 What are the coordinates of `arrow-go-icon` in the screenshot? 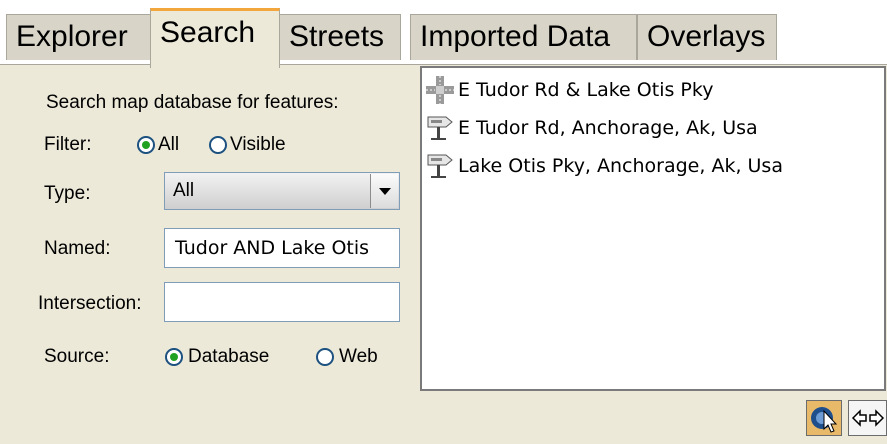 It's located at (868, 424).